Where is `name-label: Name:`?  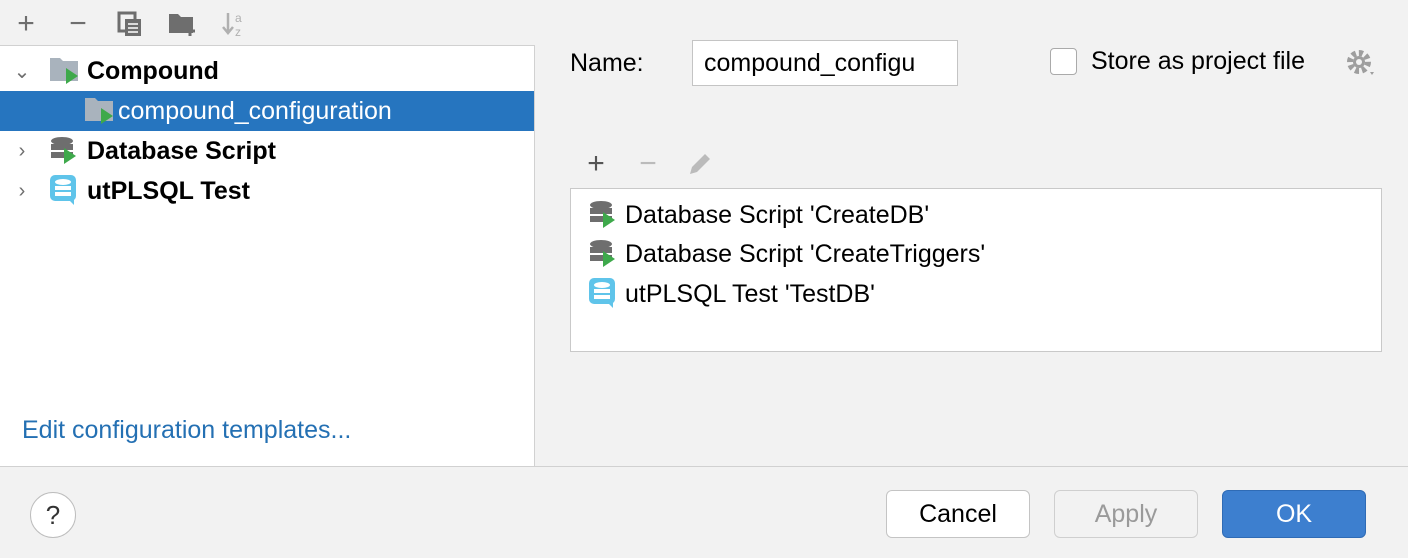 name-label: Name: is located at coordinates (607, 63).